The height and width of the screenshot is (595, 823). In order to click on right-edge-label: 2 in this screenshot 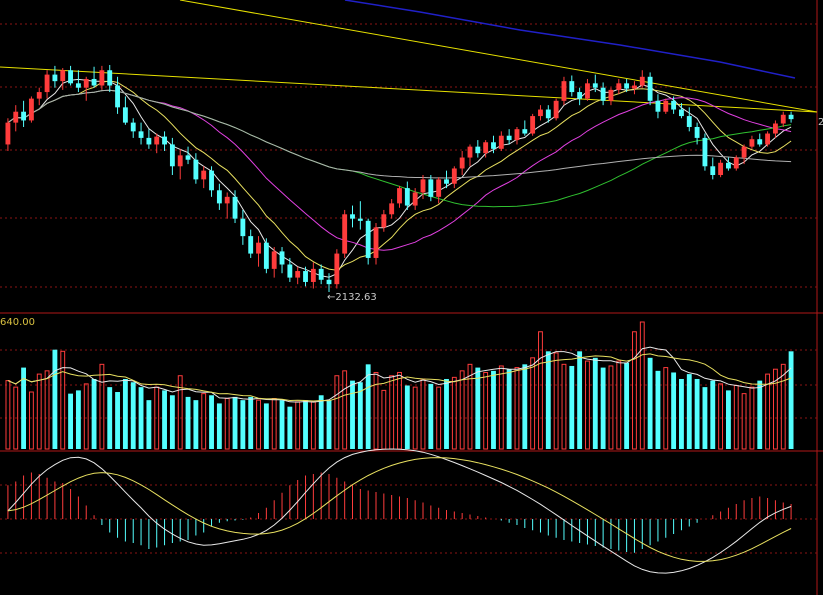, I will do `click(820, 122)`.